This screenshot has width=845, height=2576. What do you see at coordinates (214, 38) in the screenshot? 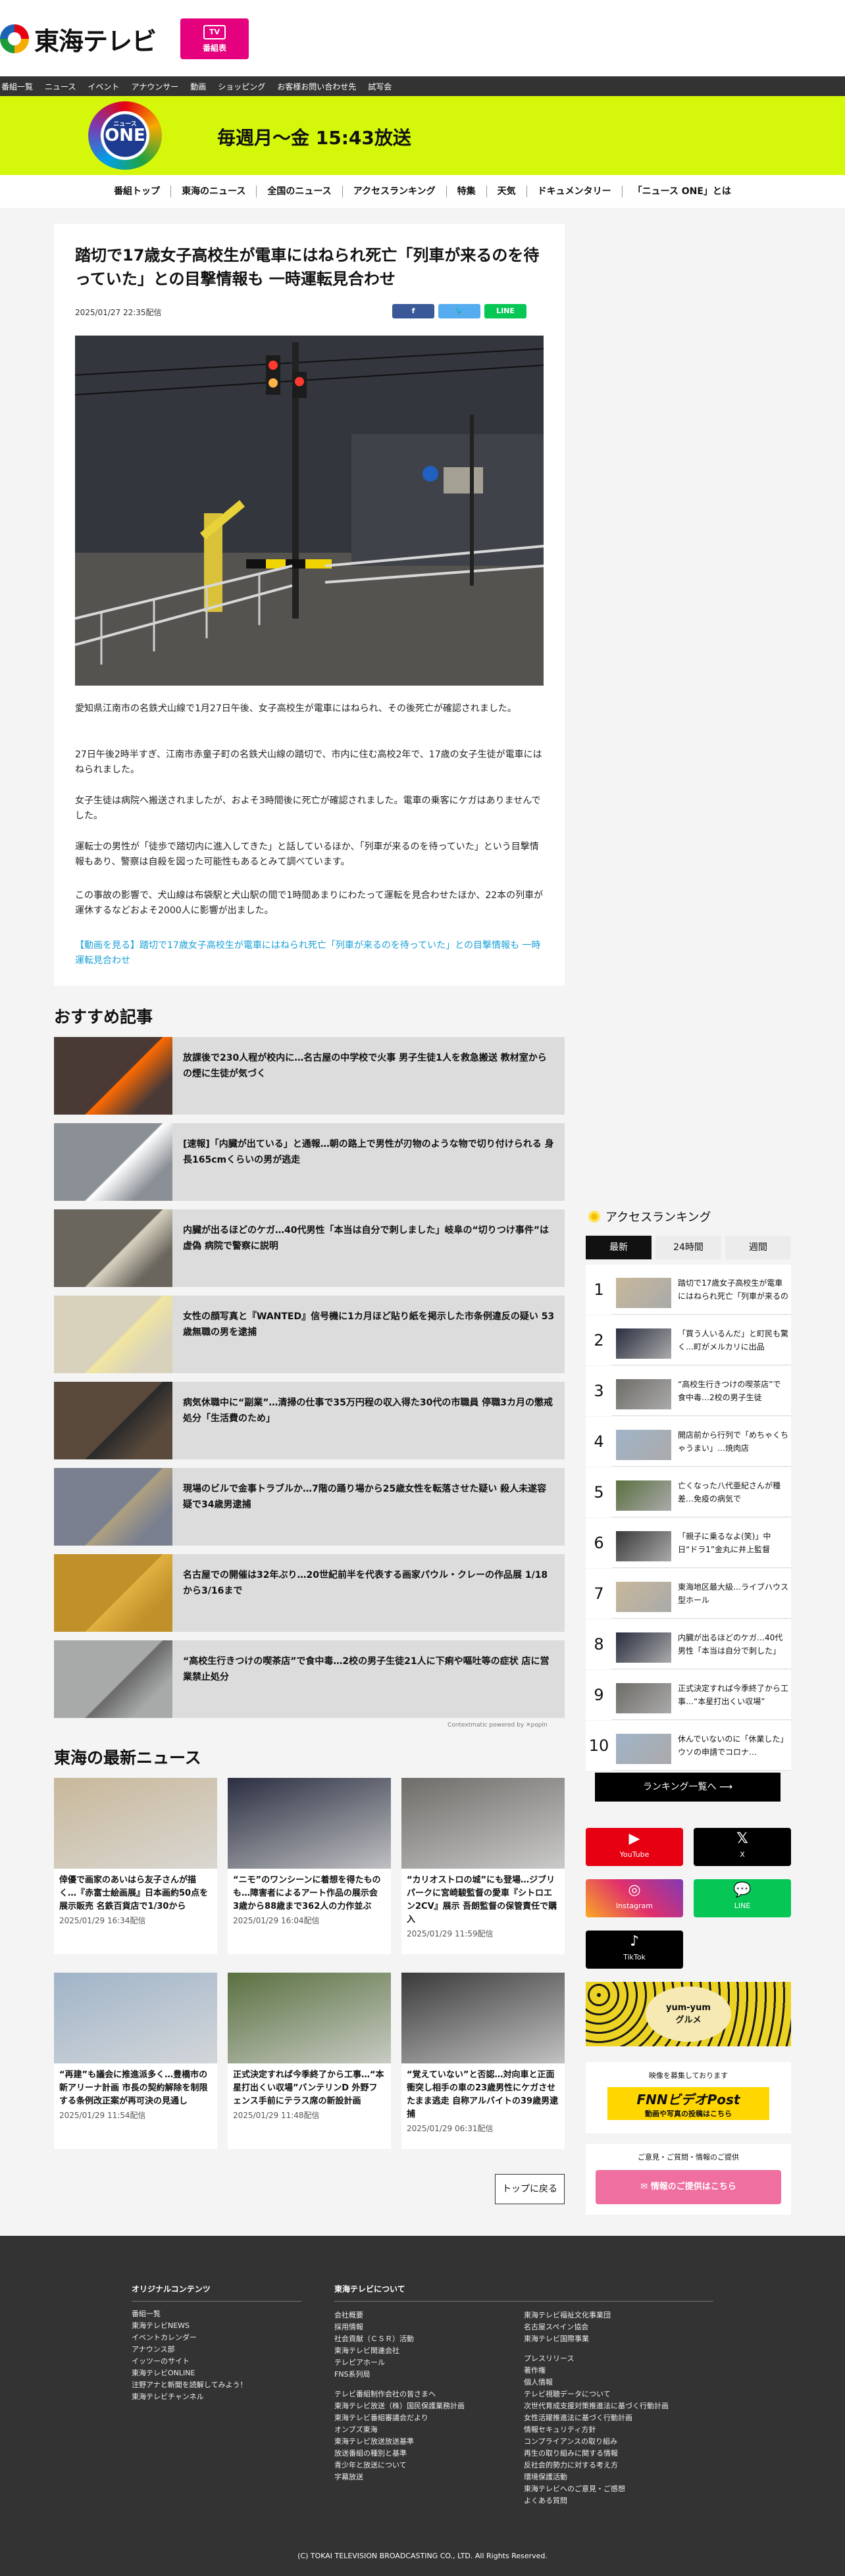
I see `tv-schedule-button: TV 番組表` at bounding box center [214, 38].